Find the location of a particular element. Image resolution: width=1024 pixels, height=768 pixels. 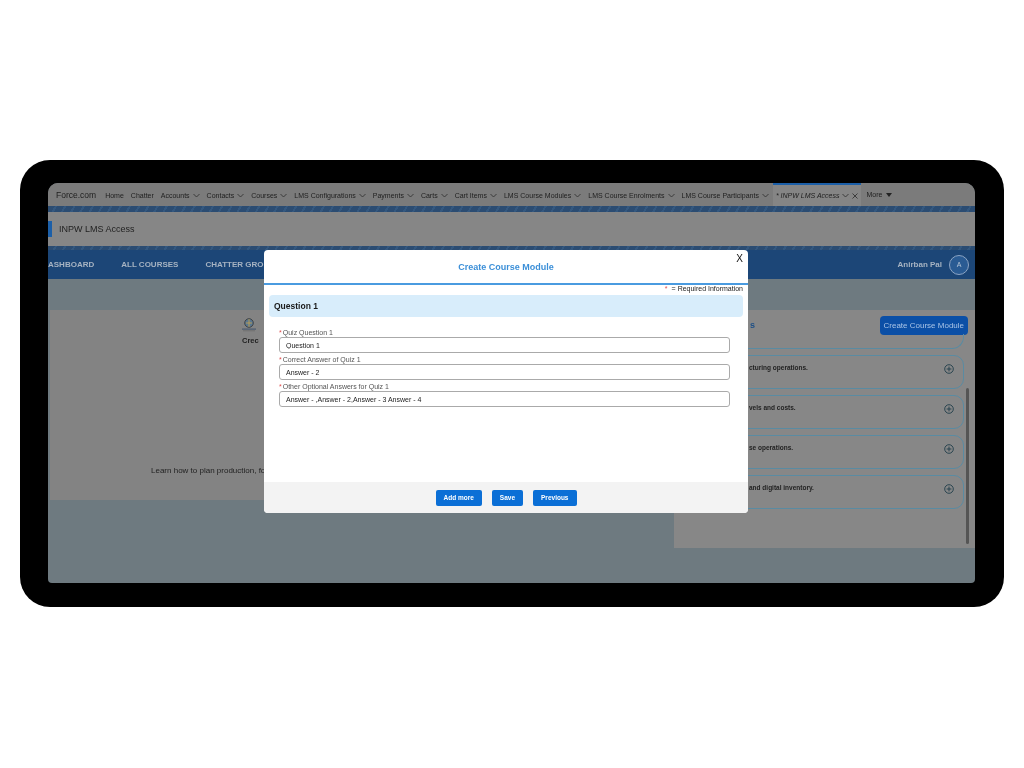

site-nav-link: CHATTER GRO is located at coordinates (234, 264).